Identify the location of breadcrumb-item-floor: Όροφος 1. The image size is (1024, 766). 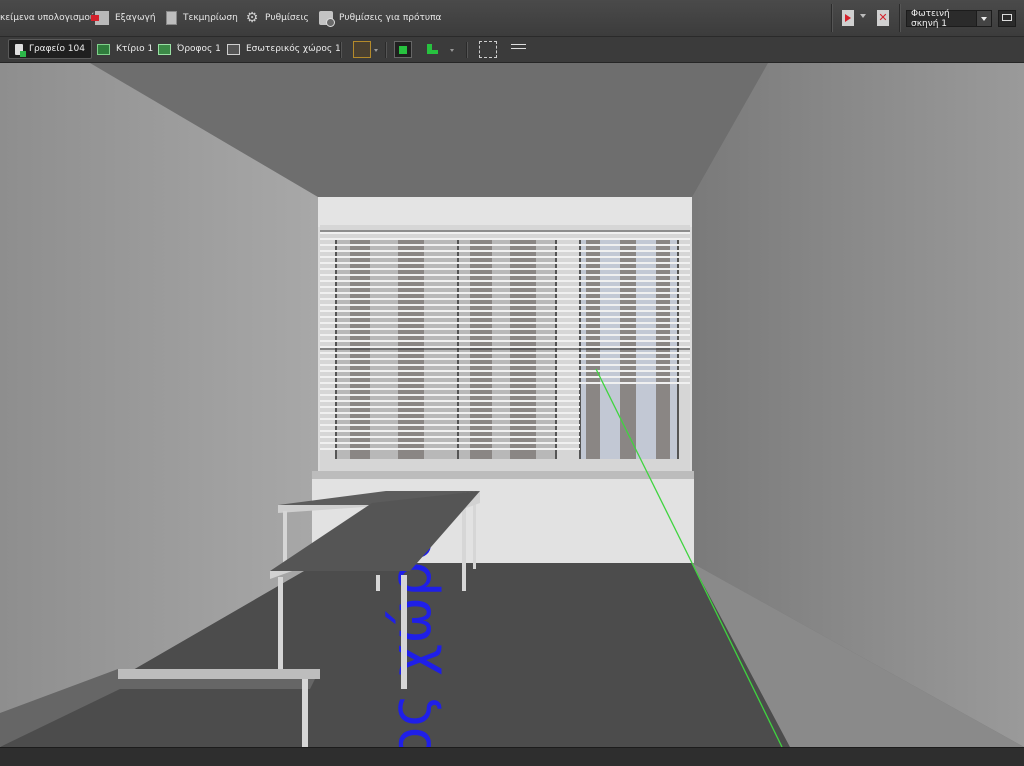
(189, 49).